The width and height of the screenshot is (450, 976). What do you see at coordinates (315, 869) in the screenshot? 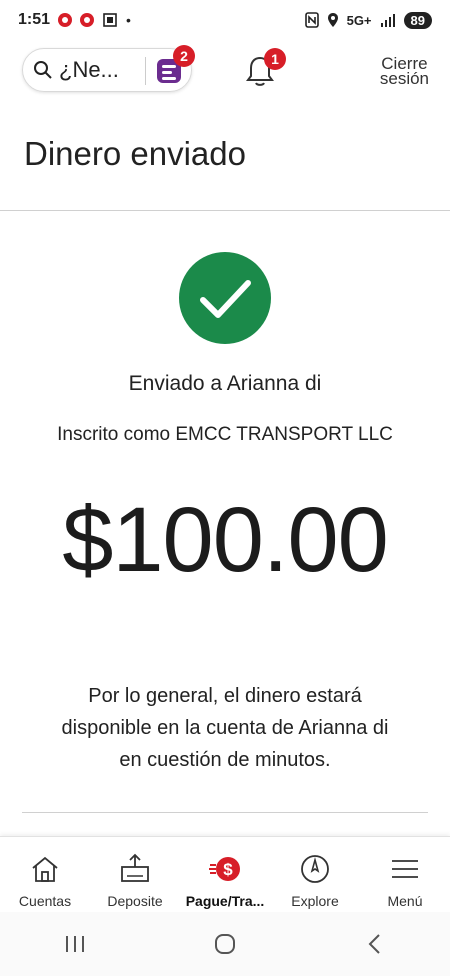
I see `compass-icon` at bounding box center [315, 869].